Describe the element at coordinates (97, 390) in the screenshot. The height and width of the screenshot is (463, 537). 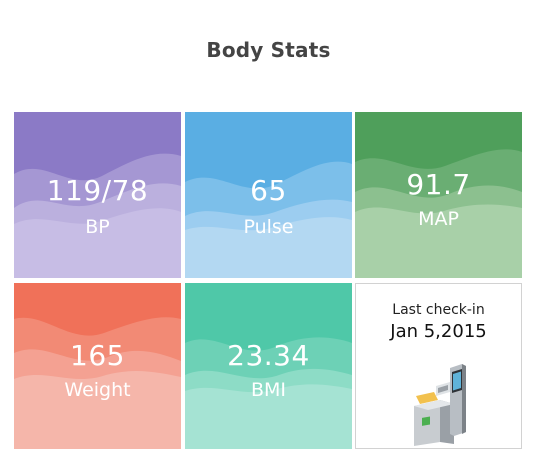
I see `weight-label: Weight` at that location.